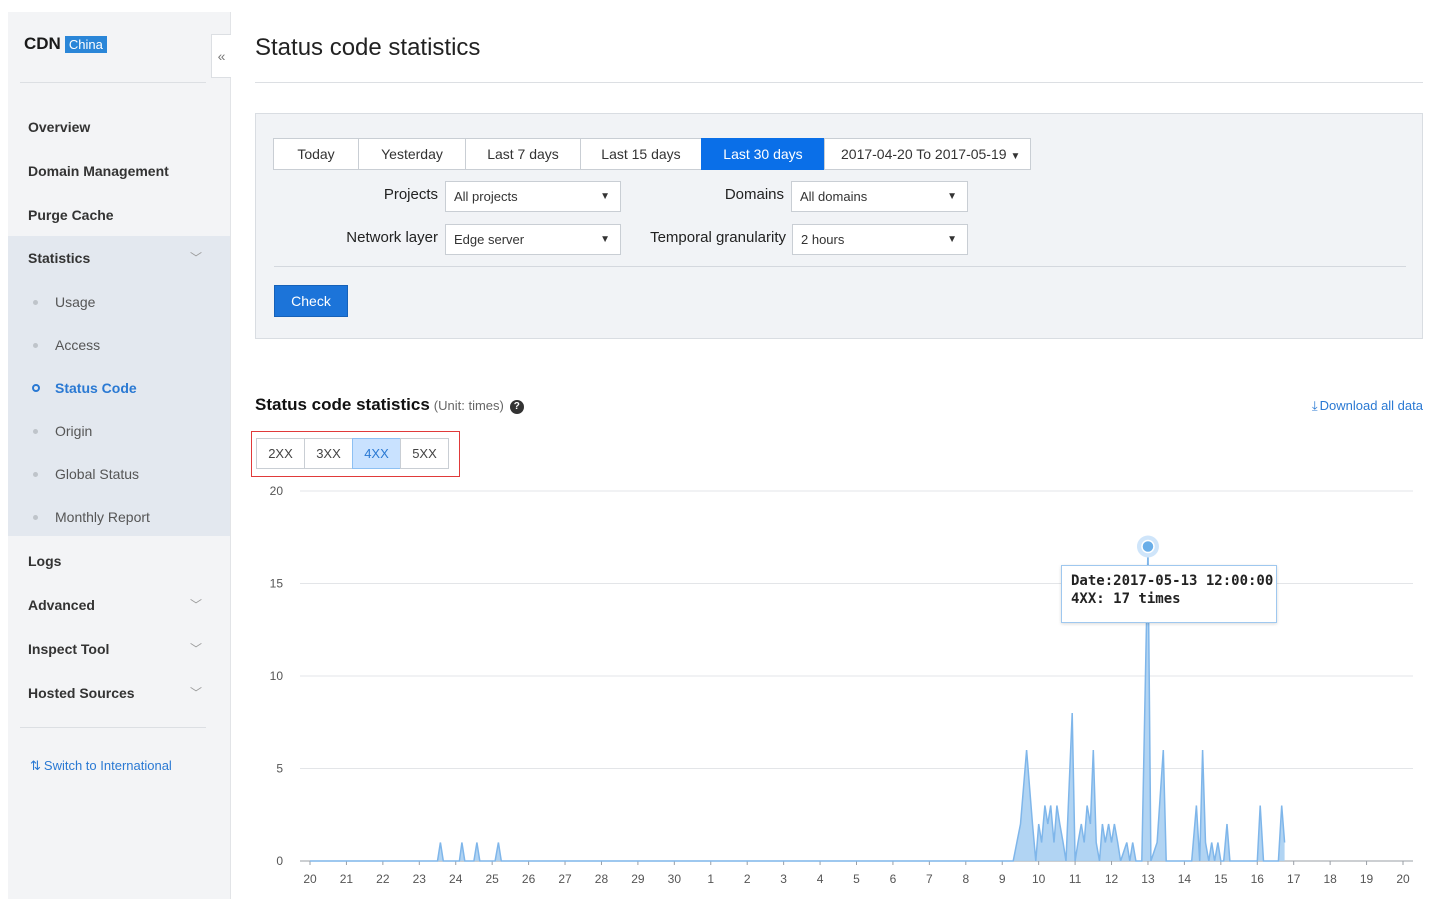 This screenshot has height=899, width=1439. I want to click on sidebar-subitem-monthly-report: Monthly Report, so click(119, 517).